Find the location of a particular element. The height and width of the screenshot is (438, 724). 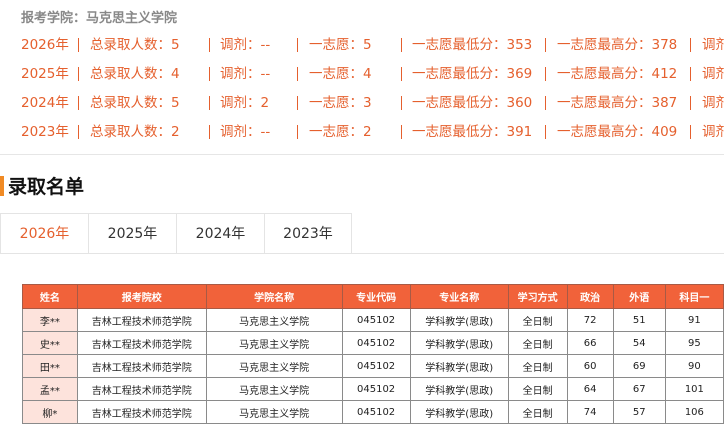

cell-foreign-language: 57 is located at coordinates (639, 412).